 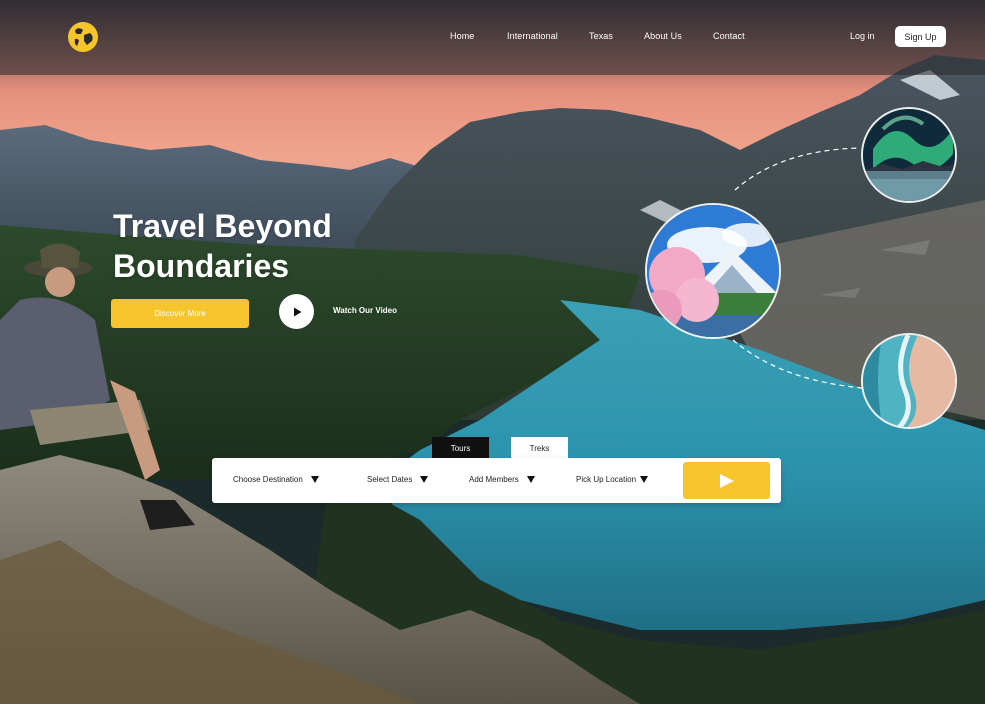 I want to click on discover-more-button: Discover More, so click(x=180, y=313).